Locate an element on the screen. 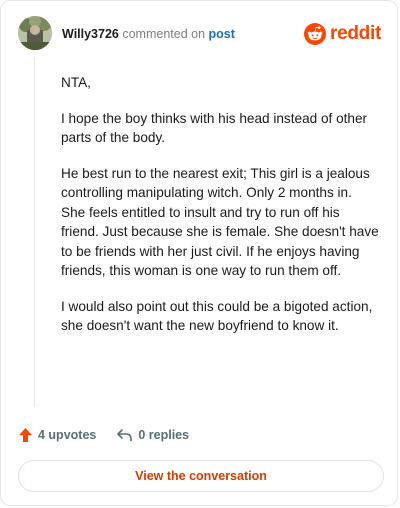  comment-meta: Willy3726 commented on post is located at coordinates (148, 34).